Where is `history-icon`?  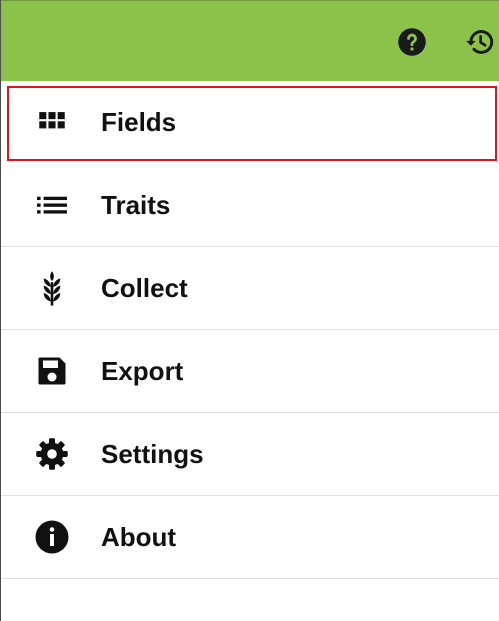
history-icon is located at coordinates (480, 42).